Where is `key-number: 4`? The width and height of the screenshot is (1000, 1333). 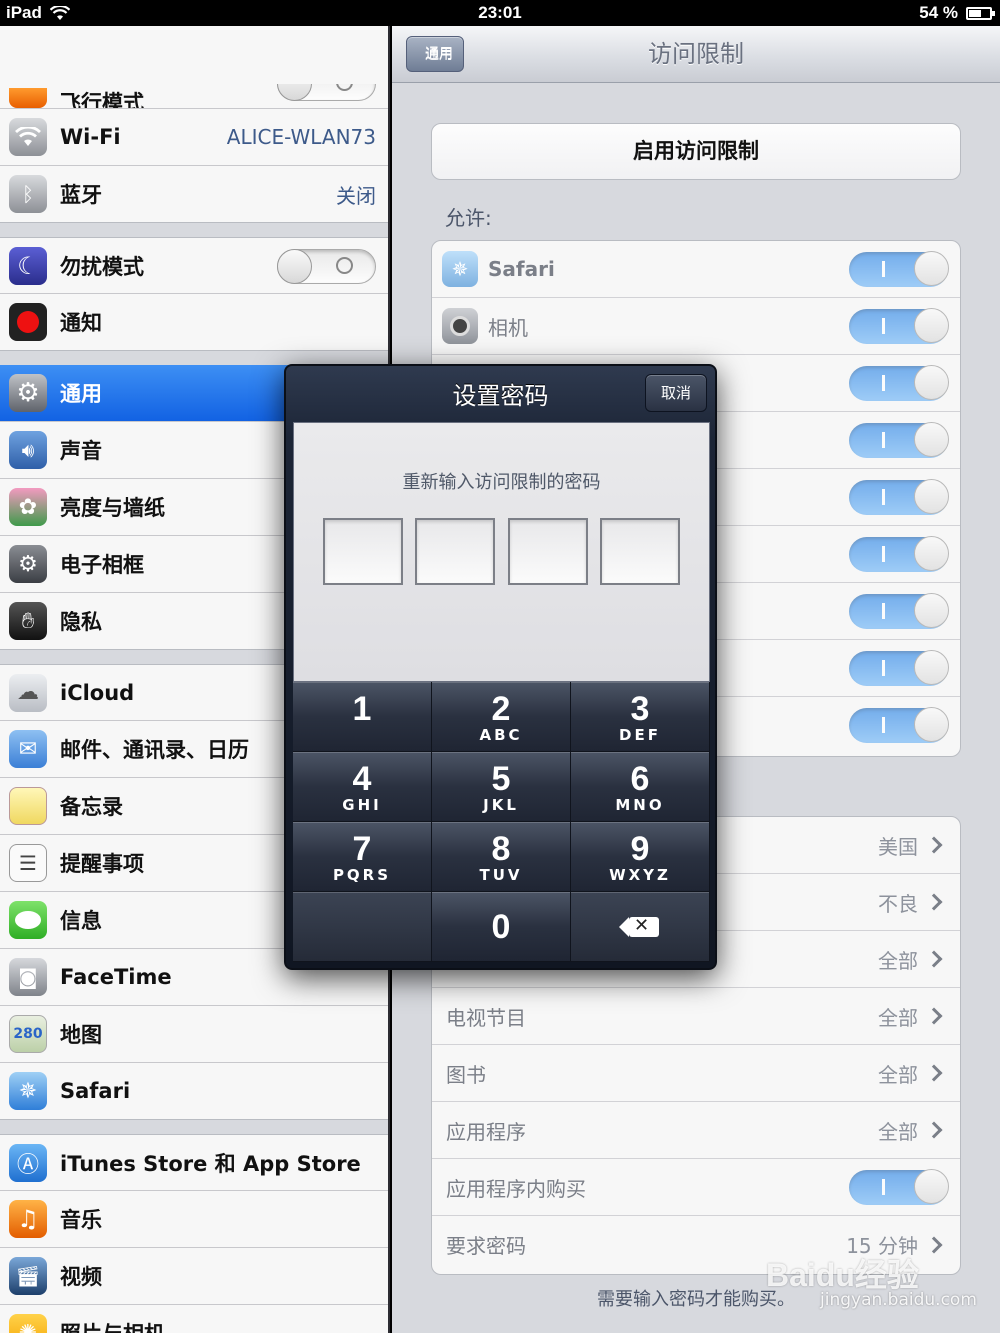
key-number: 4 is located at coordinates (362, 779).